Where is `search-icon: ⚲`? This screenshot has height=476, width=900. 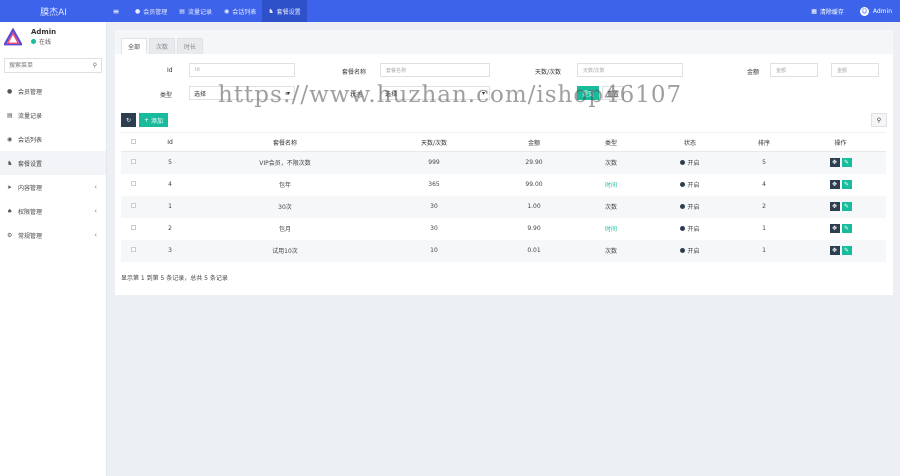
search-icon: ⚲ is located at coordinates (95, 65).